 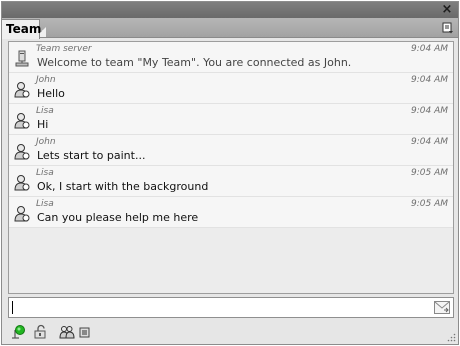 I want to click on message-input, so click(x=231, y=307).